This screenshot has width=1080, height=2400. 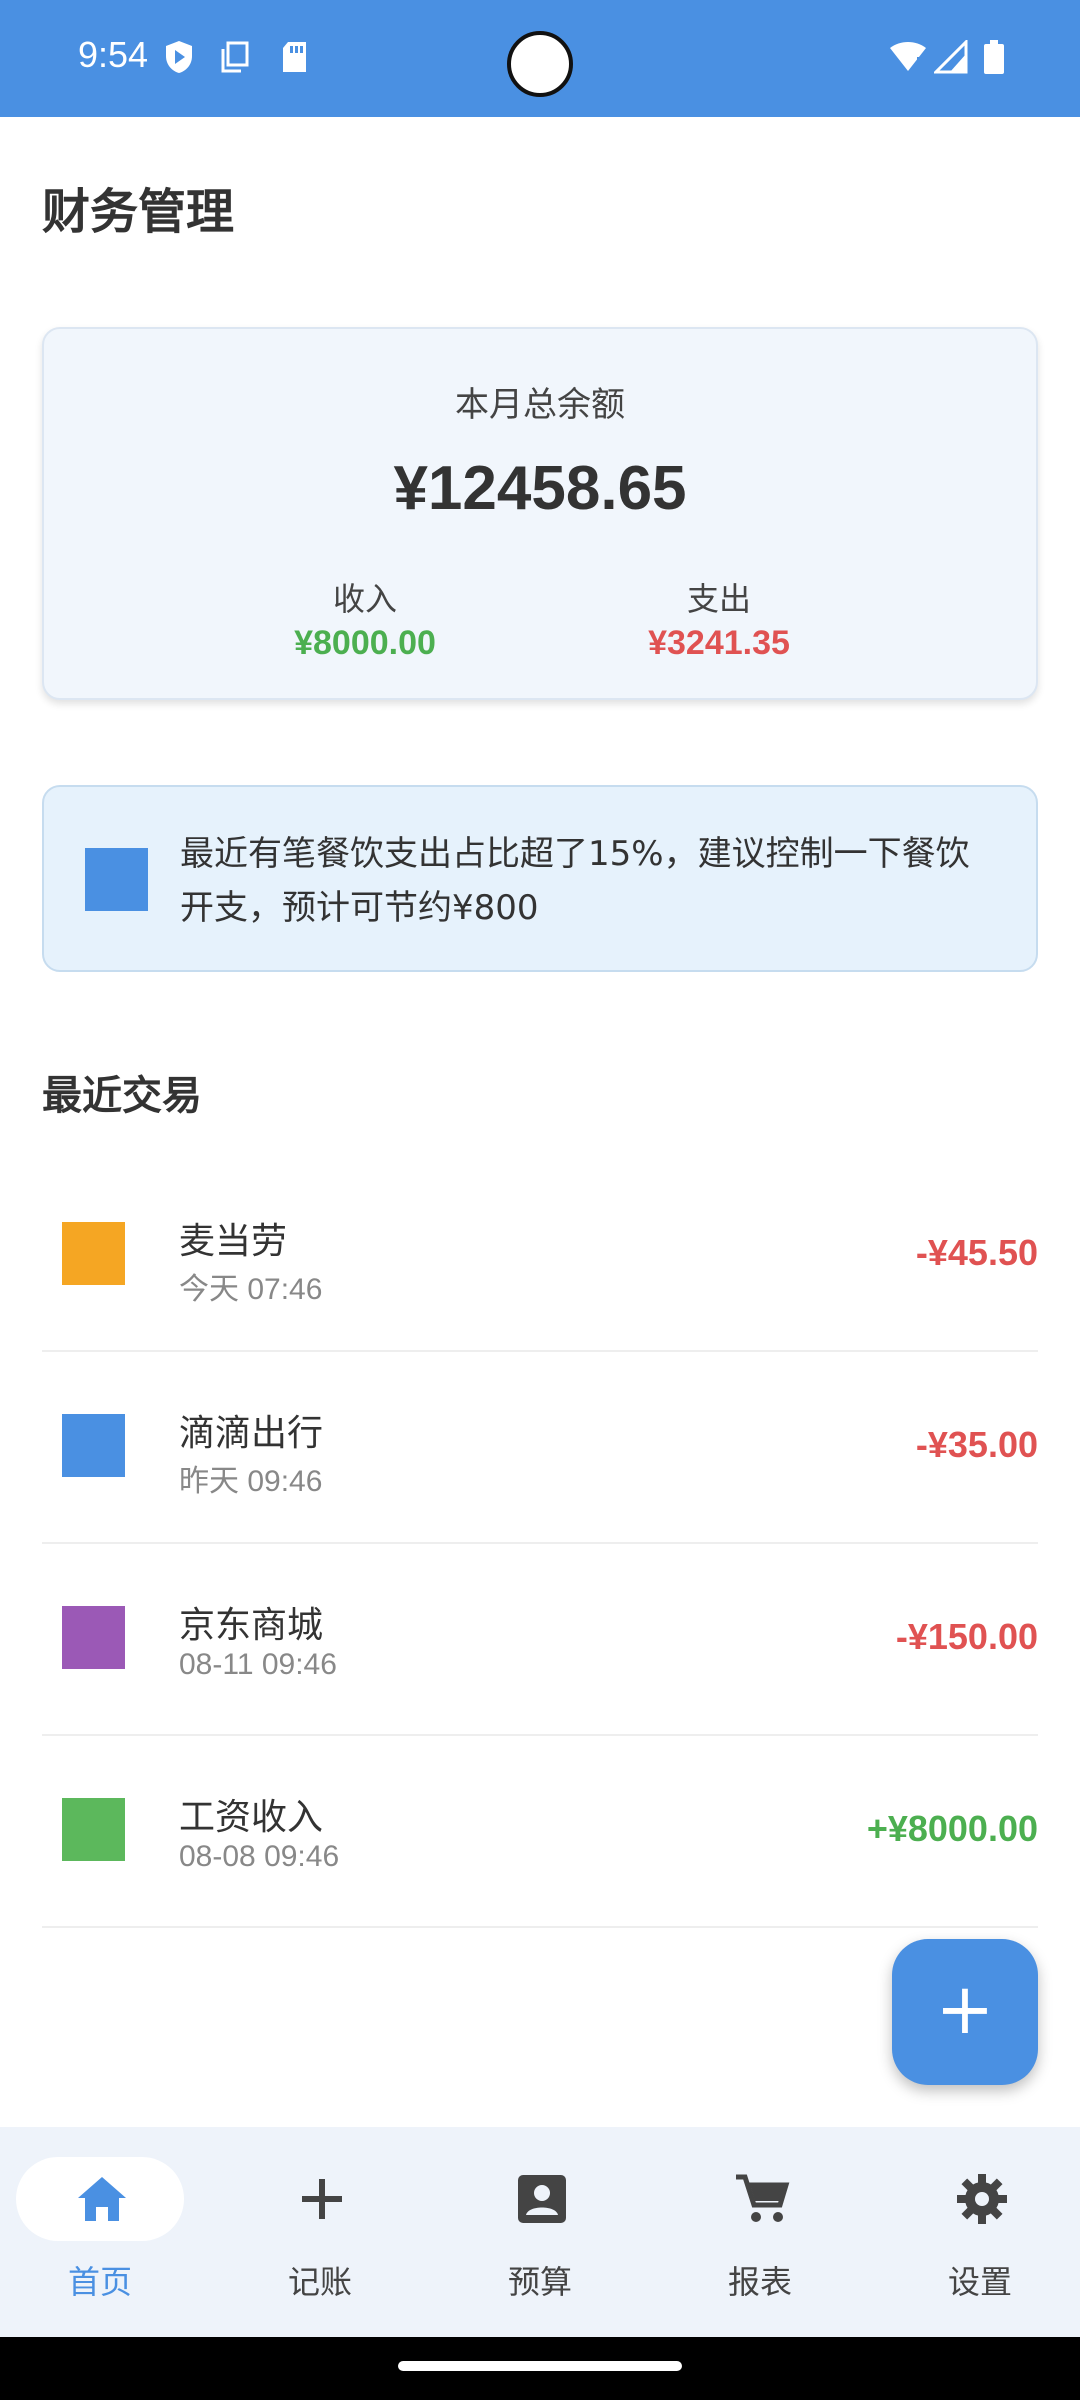 What do you see at coordinates (718, 599) in the screenshot?
I see `expense-label: 支出` at bounding box center [718, 599].